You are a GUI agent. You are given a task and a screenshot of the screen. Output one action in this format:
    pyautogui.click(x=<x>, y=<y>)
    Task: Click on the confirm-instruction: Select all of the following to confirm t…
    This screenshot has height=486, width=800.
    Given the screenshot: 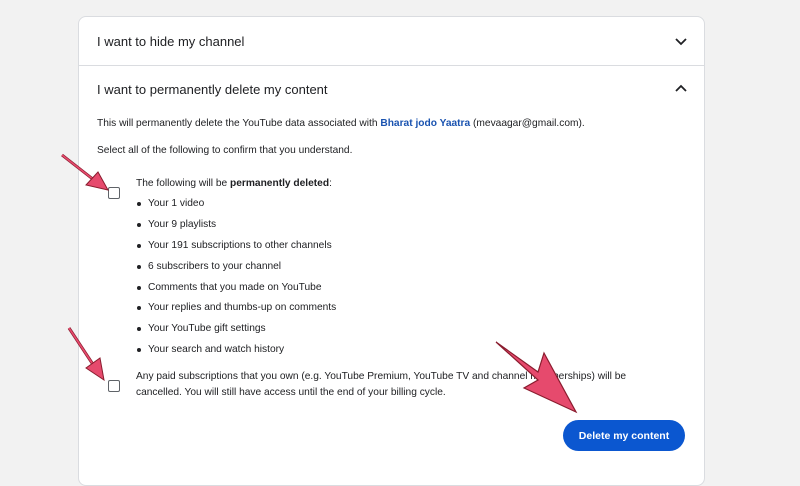 What is the action you would take?
    pyautogui.click(x=225, y=150)
    